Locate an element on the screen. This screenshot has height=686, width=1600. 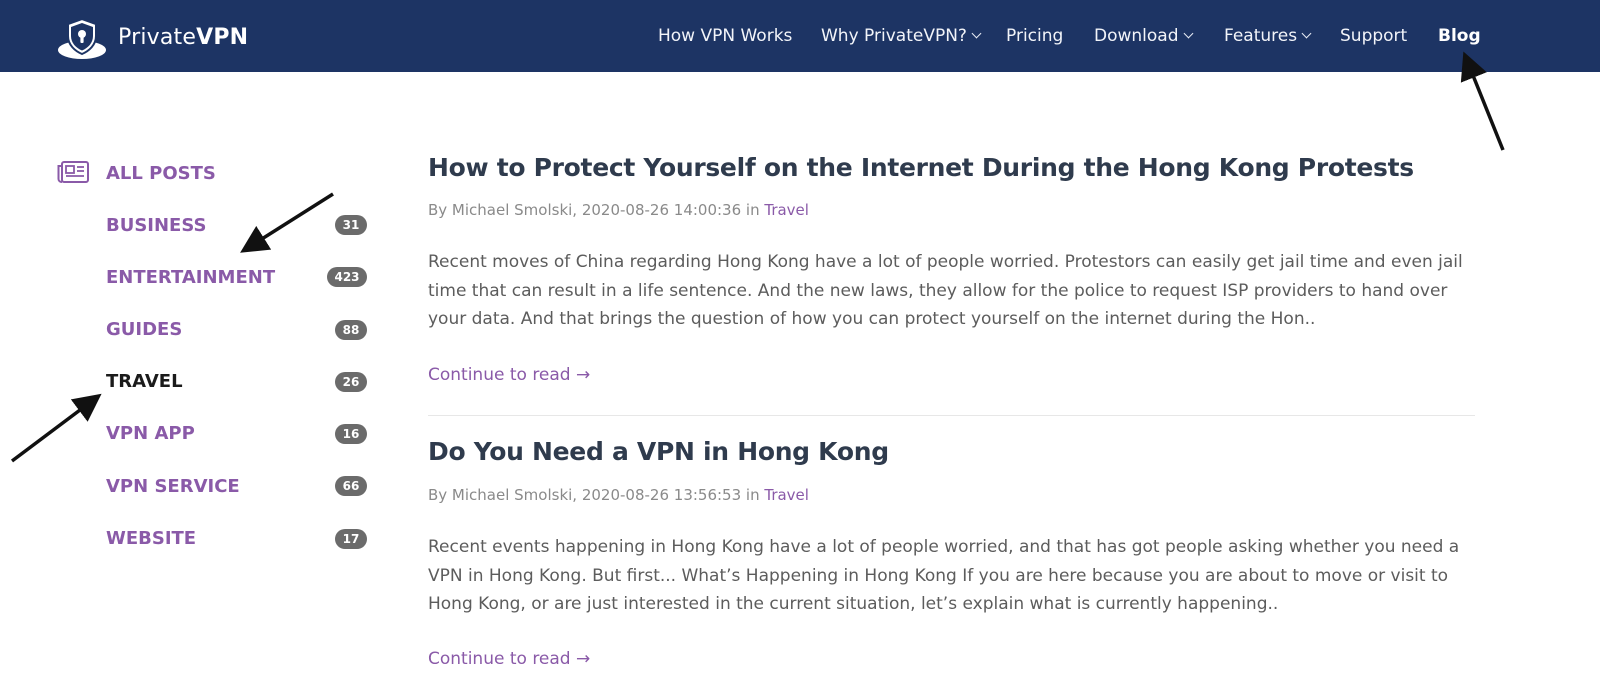
sidebar-item-guides: GUIDES is located at coordinates (144, 329).